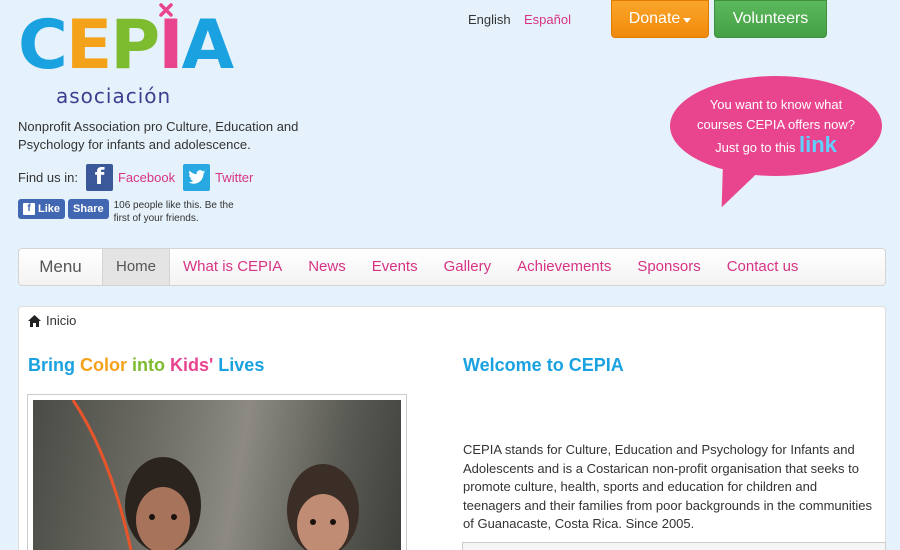 The width and height of the screenshot is (900, 550). I want to click on welcome-heading: Welcome to CEPIA, so click(543, 365).